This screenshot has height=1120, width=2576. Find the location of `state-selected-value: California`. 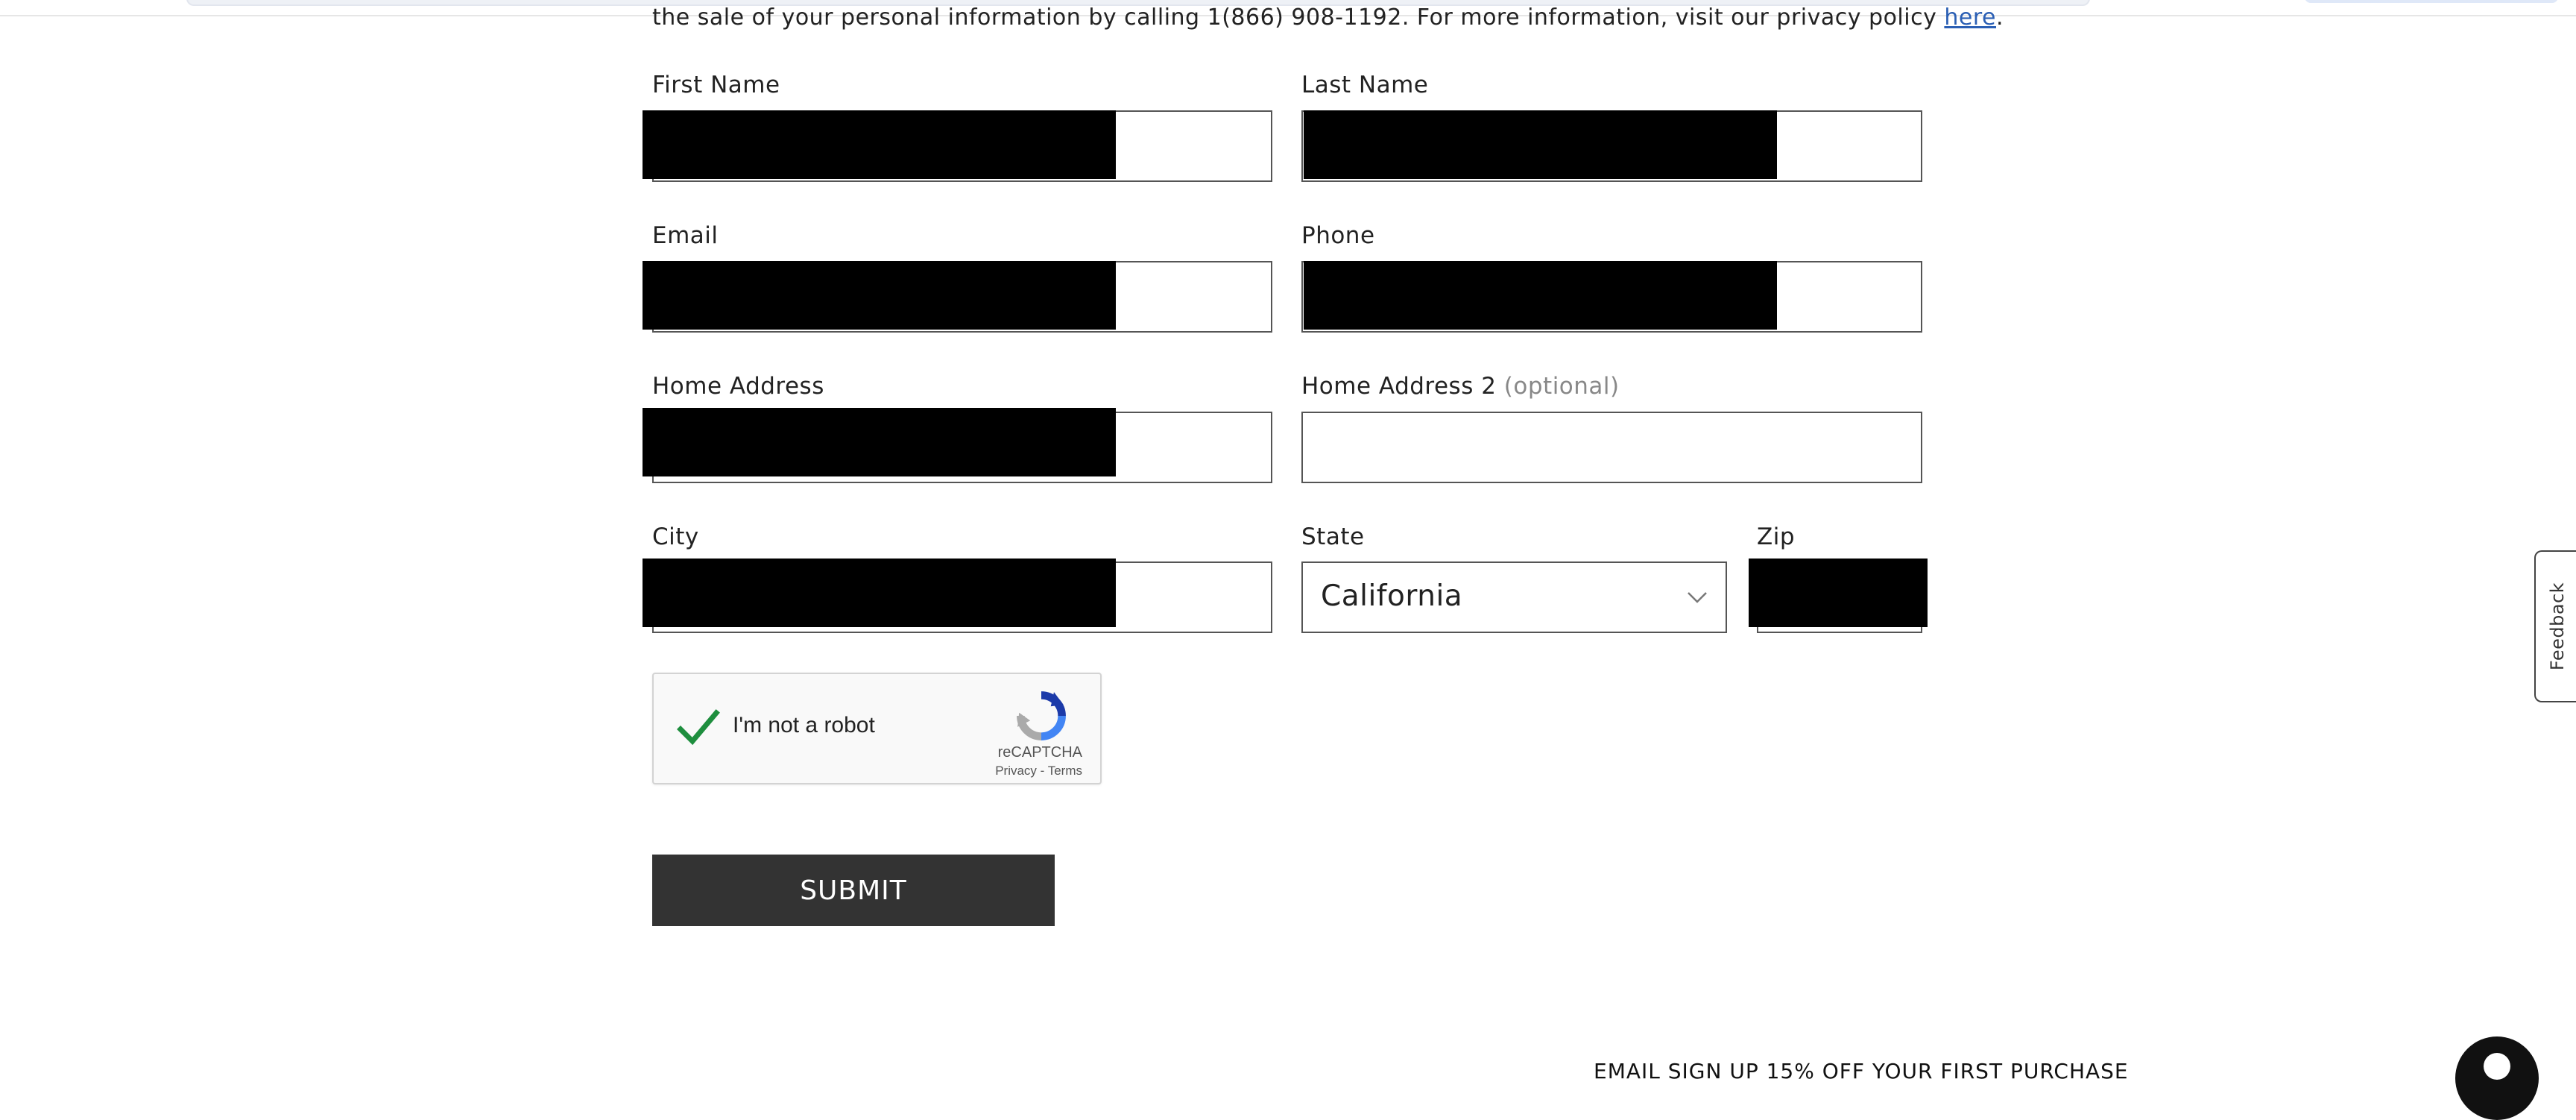

state-selected-value: California is located at coordinates (1392, 596).